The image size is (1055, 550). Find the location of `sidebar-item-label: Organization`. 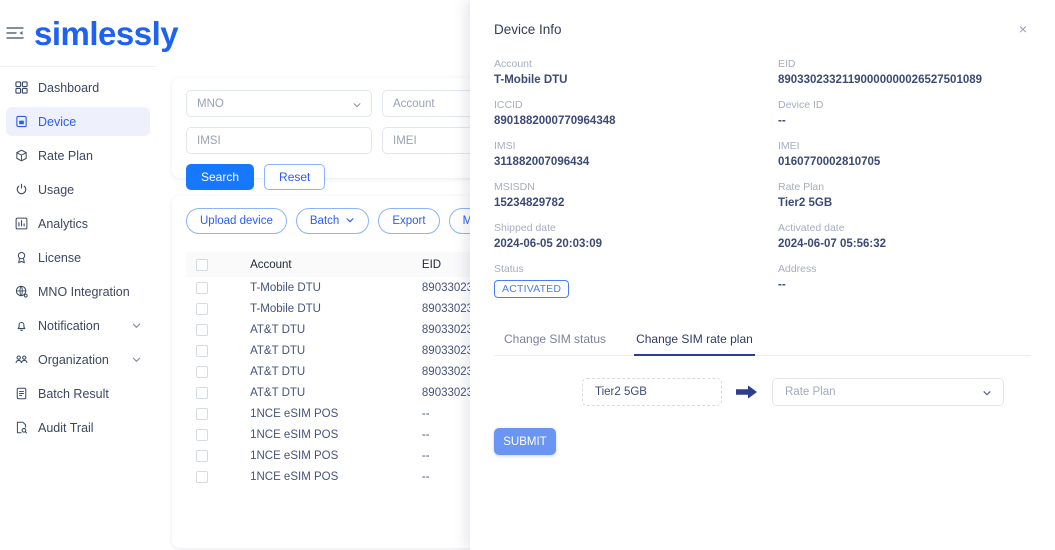

sidebar-item-label: Organization is located at coordinates (73, 359).